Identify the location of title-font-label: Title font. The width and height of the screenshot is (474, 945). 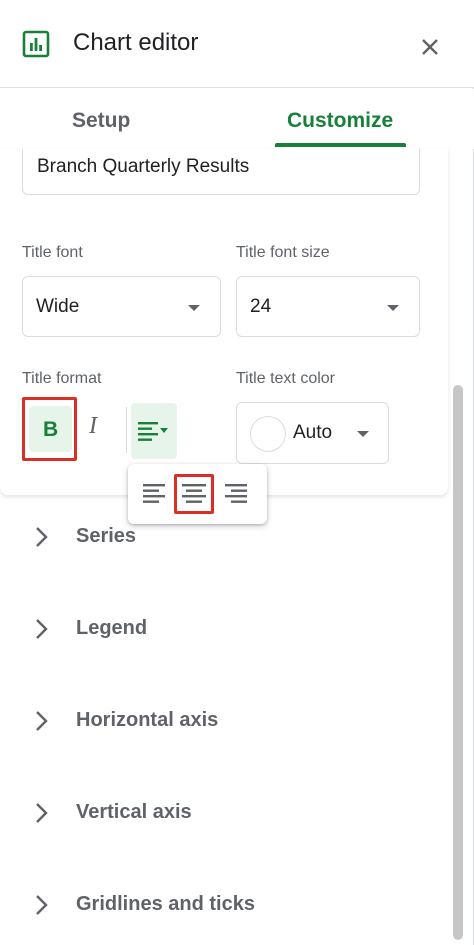
(52, 252).